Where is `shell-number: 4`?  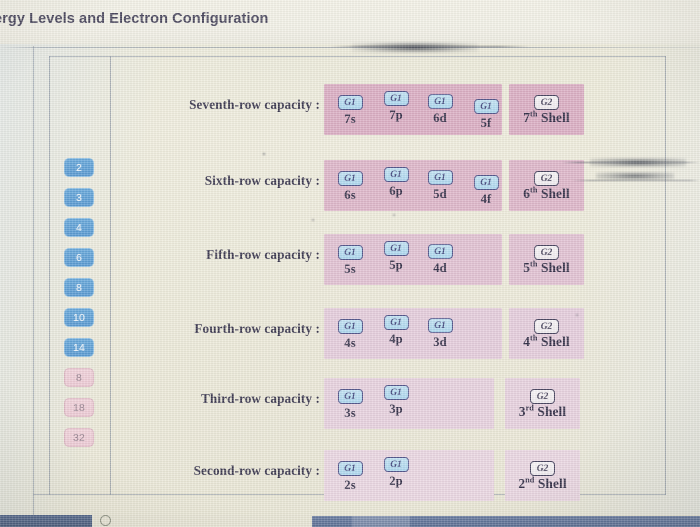 shell-number: 4 is located at coordinates (527, 341).